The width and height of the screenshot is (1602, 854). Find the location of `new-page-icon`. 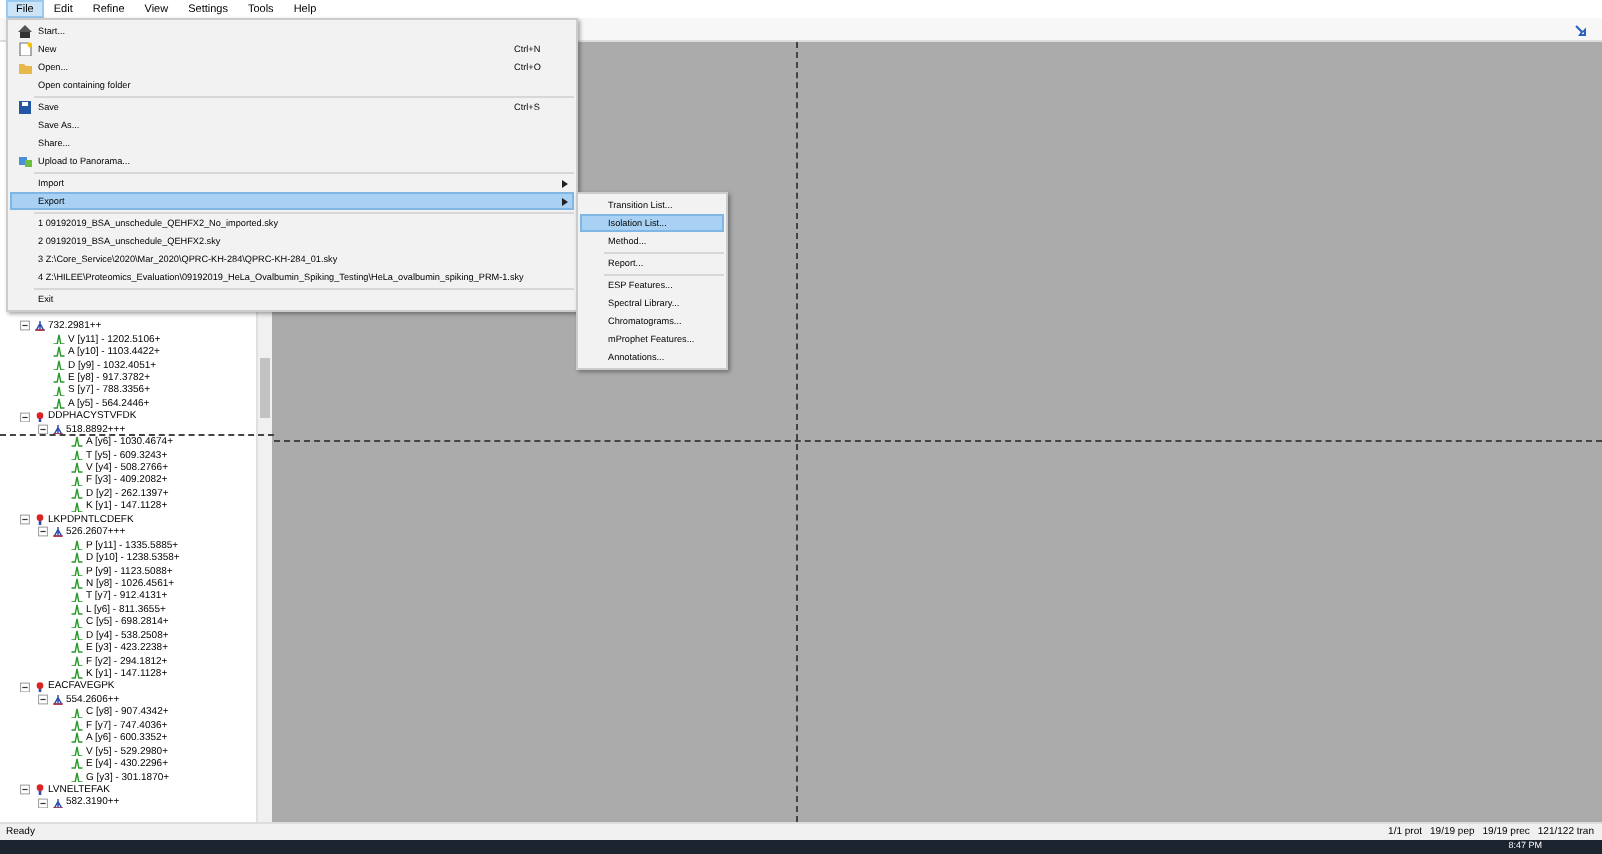

new-page-icon is located at coordinates (25, 49).